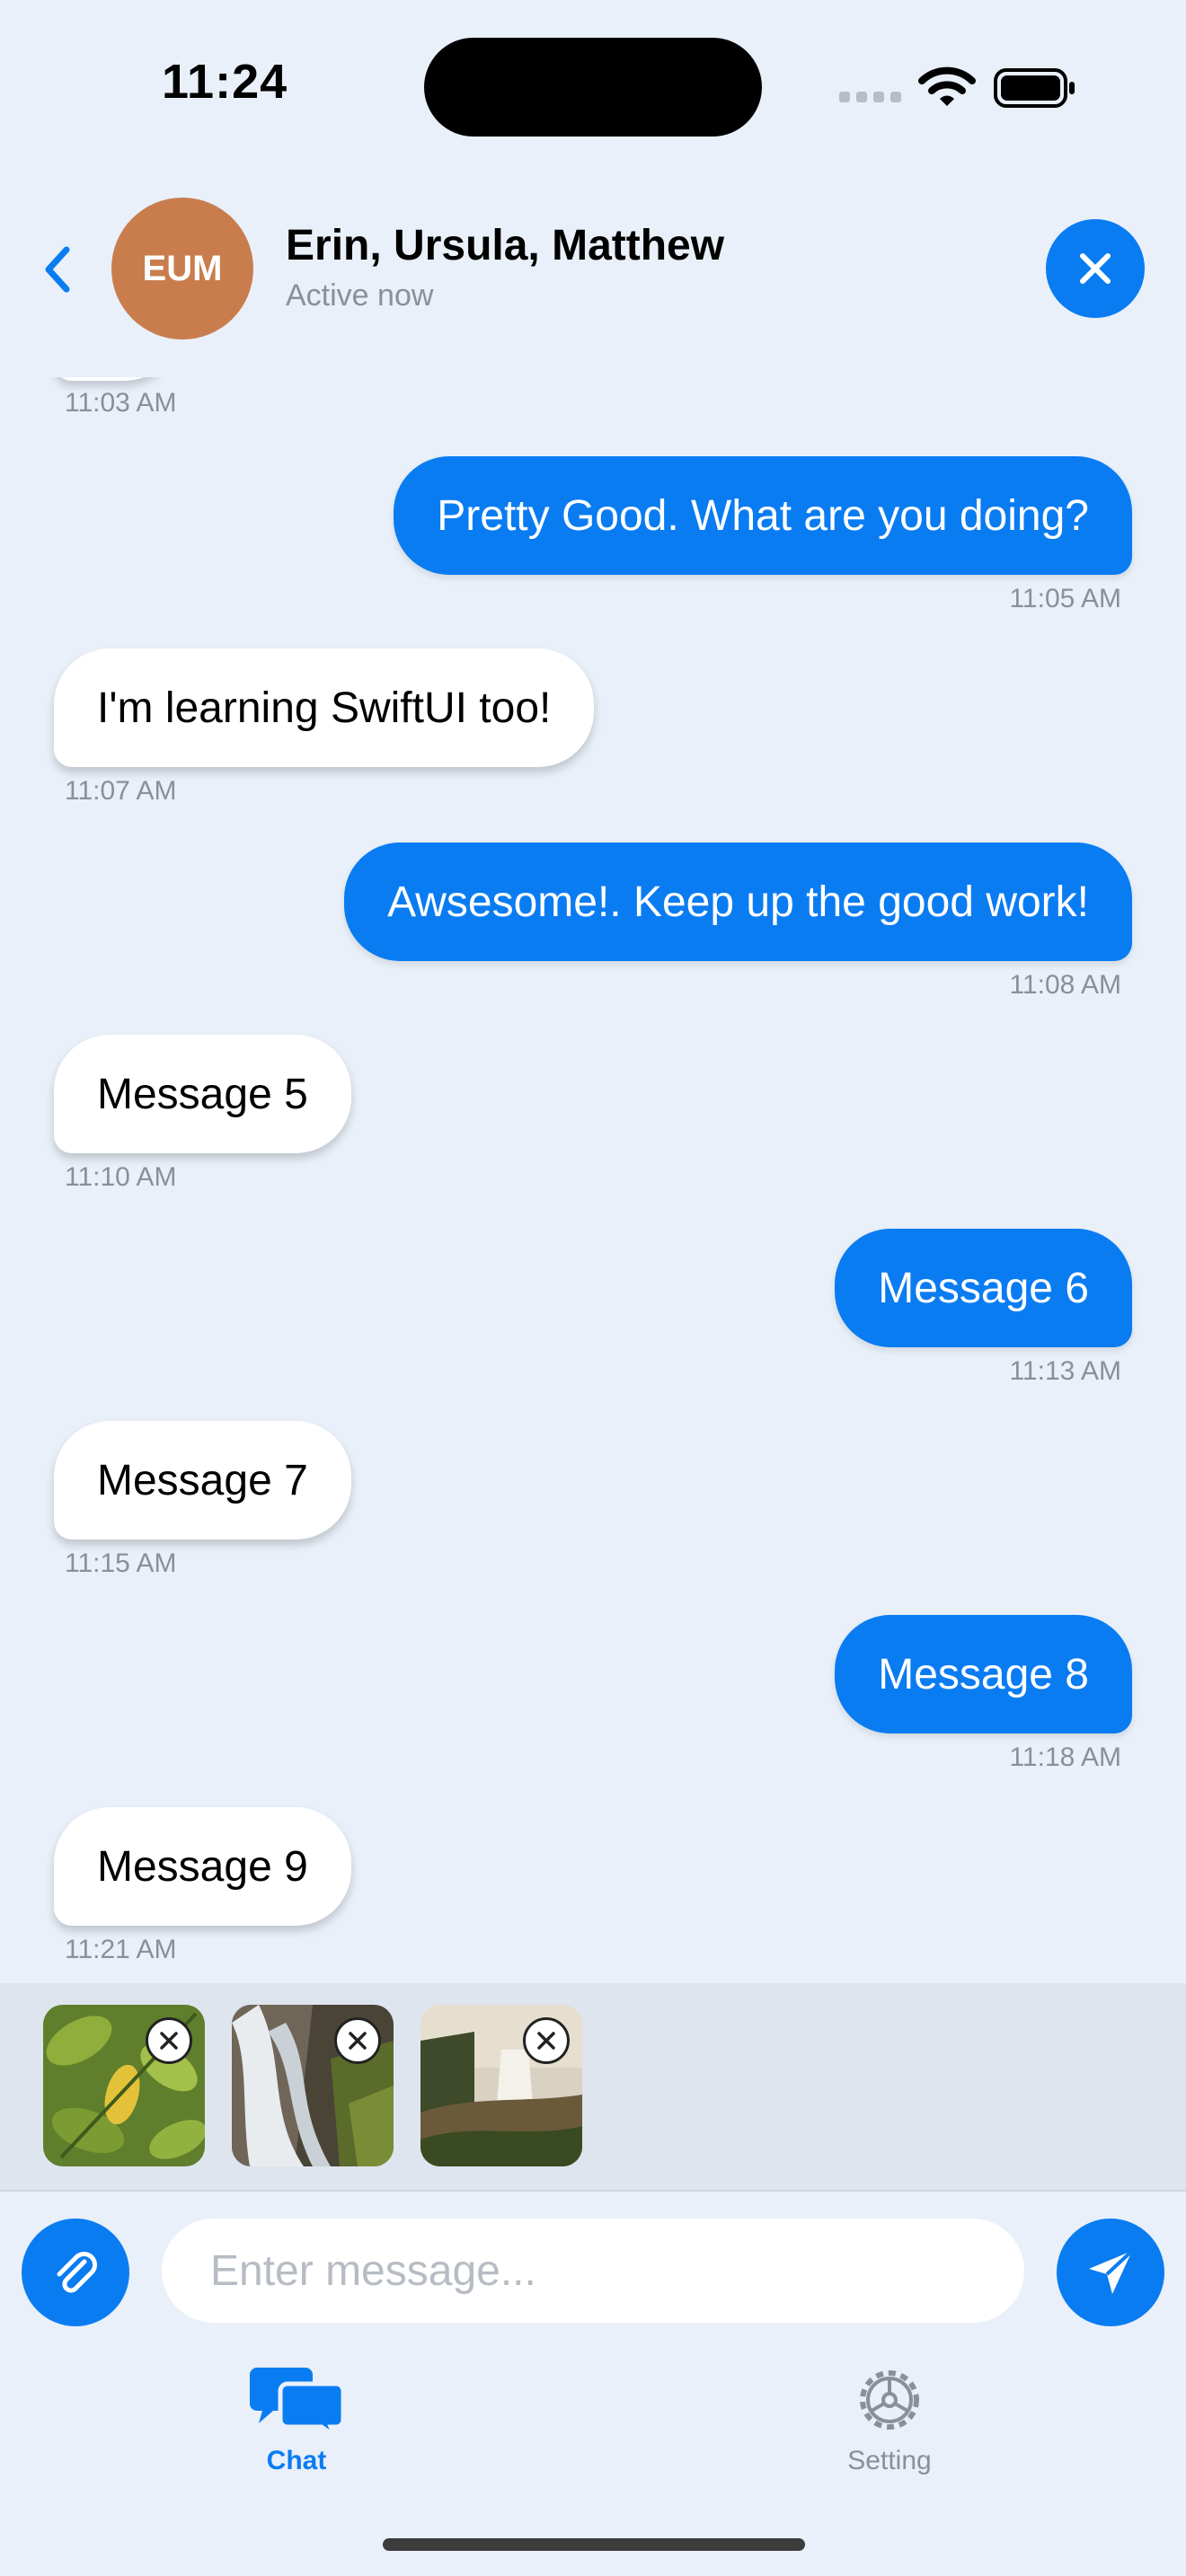 This screenshot has height=2576, width=1186. Describe the element at coordinates (1065, 1371) in the screenshot. I see `message-time: 11:13 AM` at that location.